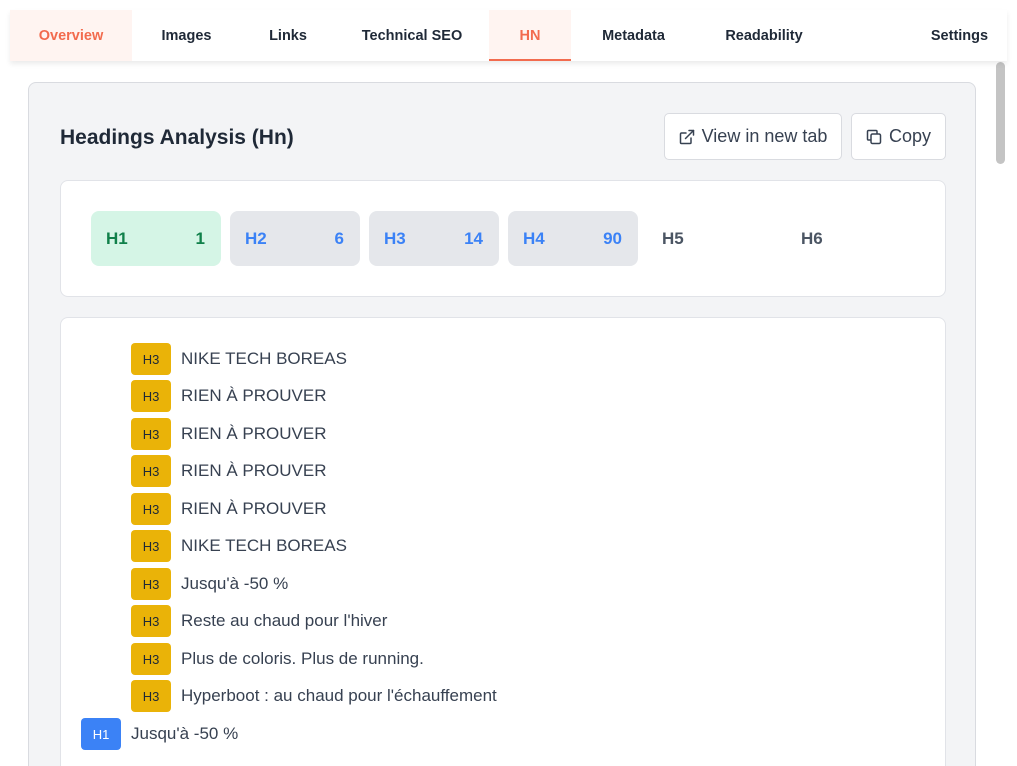 Image resolution: width=1017 pixels, height=766 pixels. Describe the element at coordinates (434, 238) in the screenshot. I see `count-pill-h3: H3 14` at that location.